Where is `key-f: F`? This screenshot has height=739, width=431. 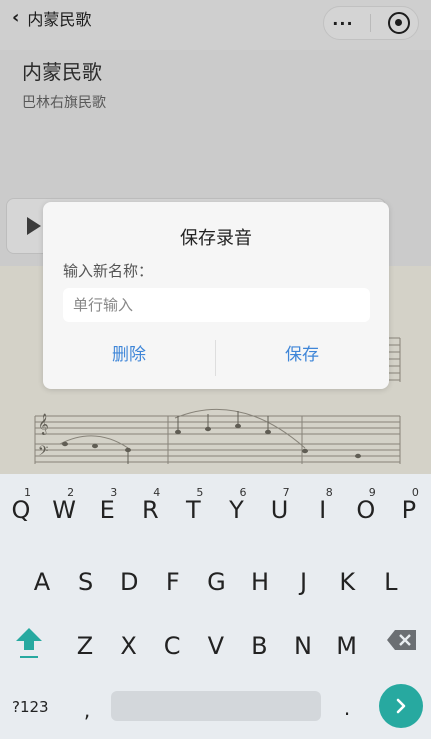
key-f: F is located at coordinates (173, 577).